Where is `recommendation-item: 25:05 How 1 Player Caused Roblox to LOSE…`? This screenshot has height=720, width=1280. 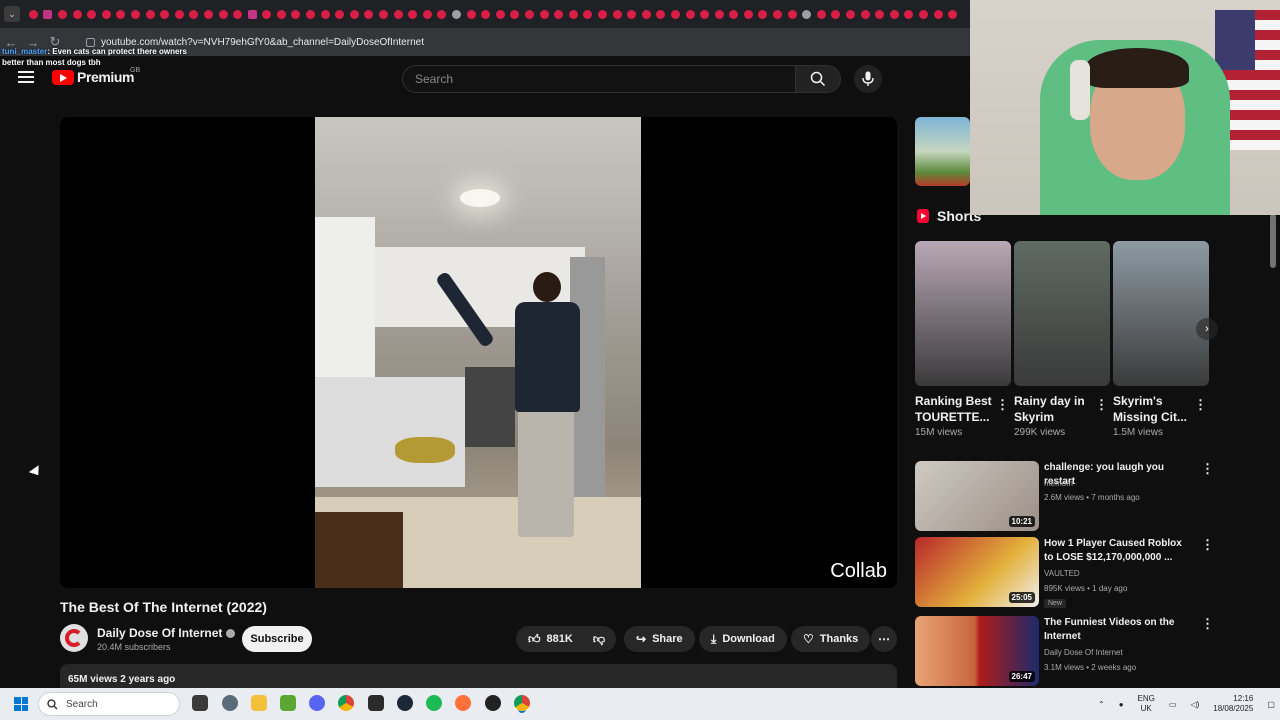
recommendation-item: 25:05 How 1 Player Caused Roblox to LOSE… is located at coordinates (1065, 572).